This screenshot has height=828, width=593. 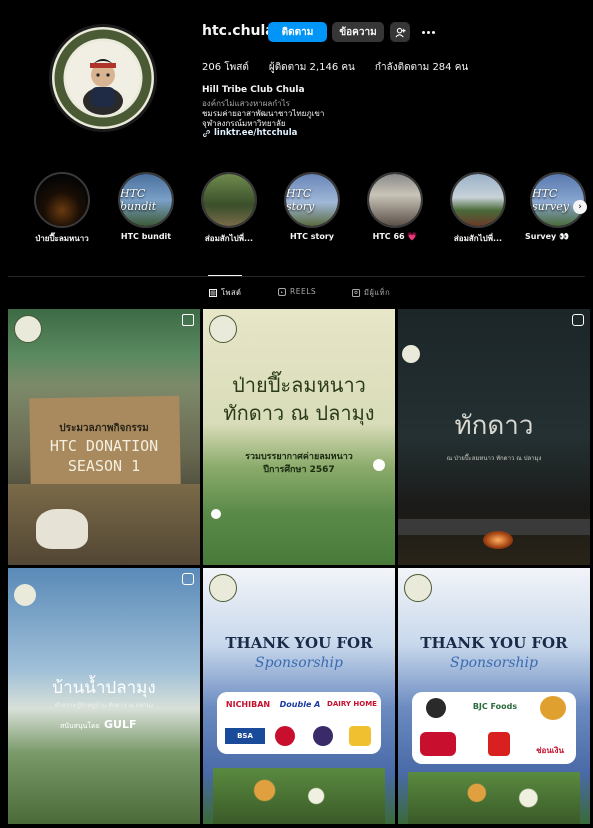 I want to click on suggest-user-button, so click(x=400, y=32).